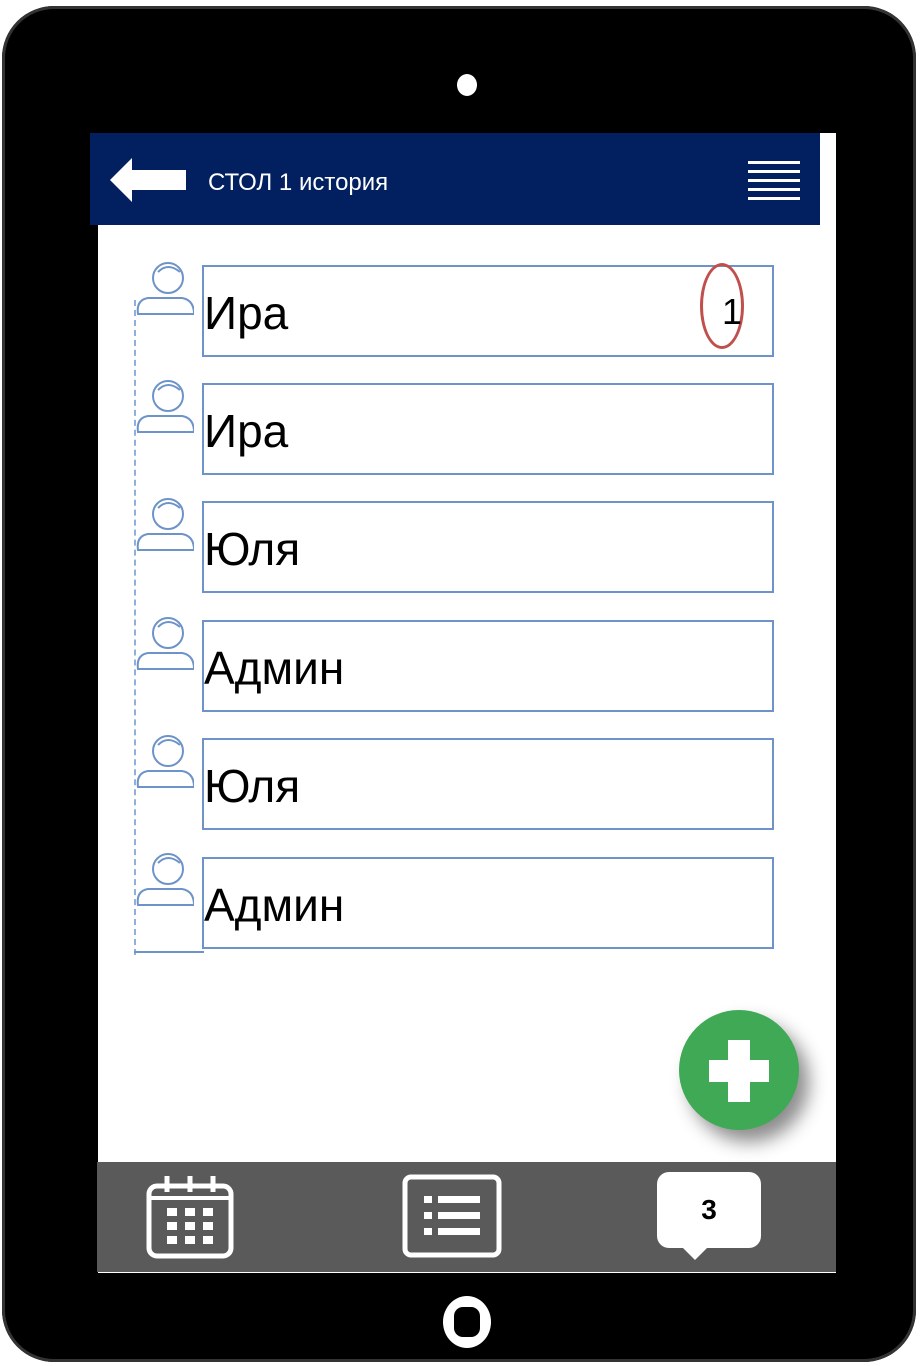  Describe the element at coordinates (774, 182) in the screenshot. I see `hamburger-menu-icon` at that location.